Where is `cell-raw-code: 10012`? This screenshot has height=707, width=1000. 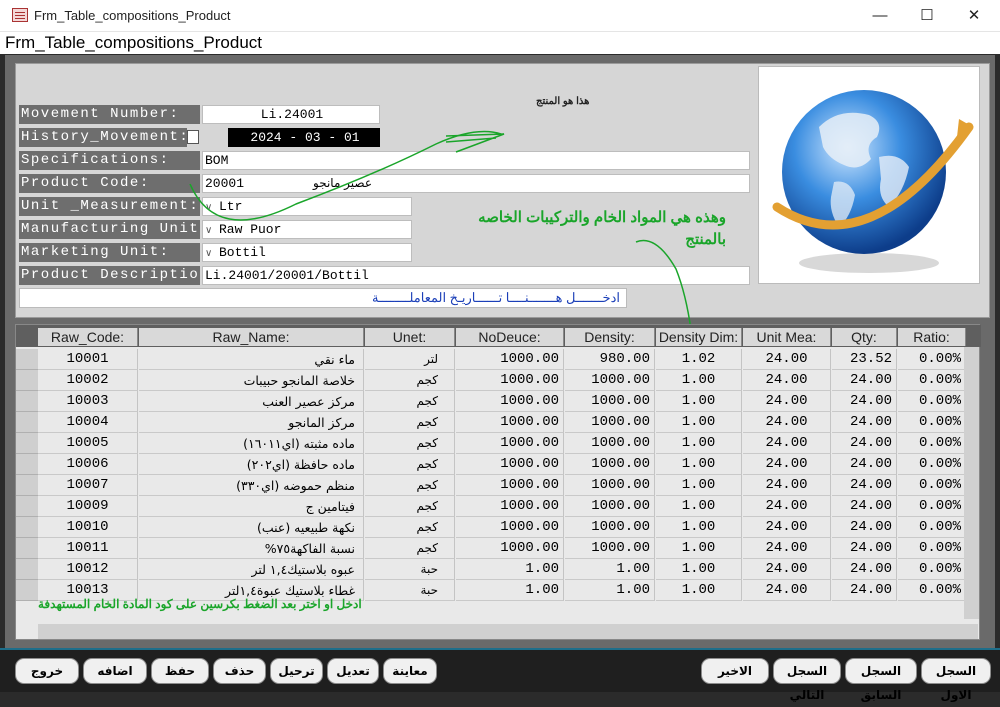 cell-raw-code: 10012 is located at coordinates (88, 569).